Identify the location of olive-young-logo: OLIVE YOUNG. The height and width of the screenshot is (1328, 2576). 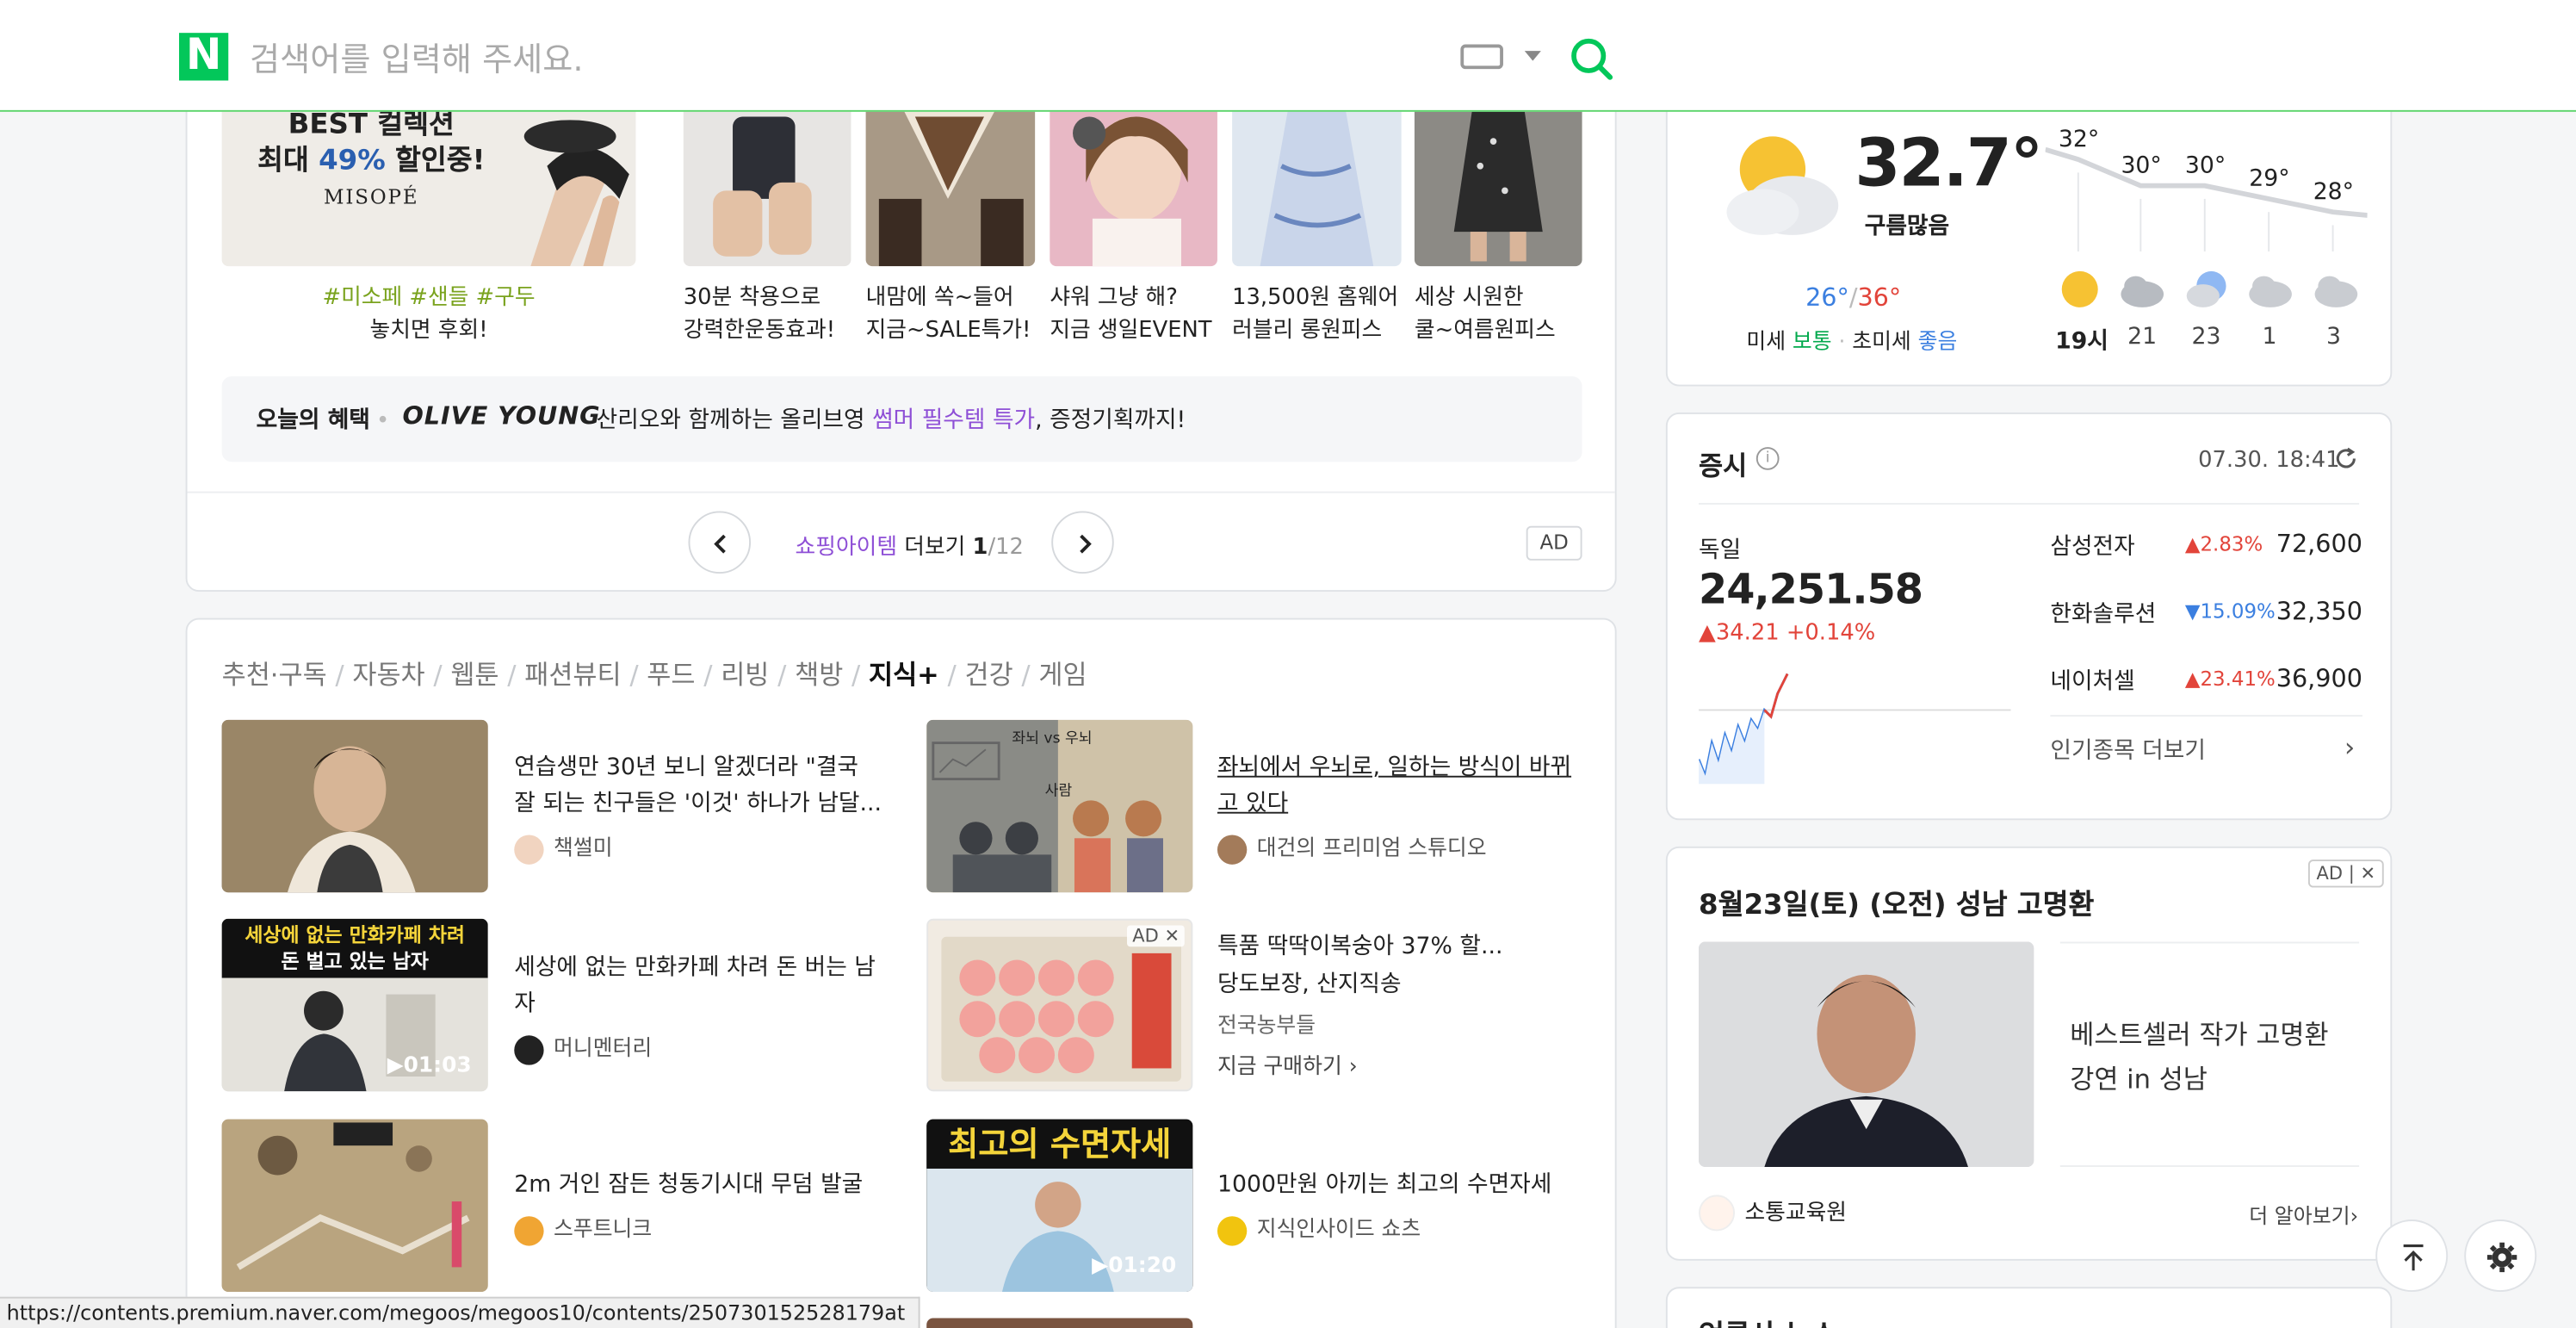
(502, 416).